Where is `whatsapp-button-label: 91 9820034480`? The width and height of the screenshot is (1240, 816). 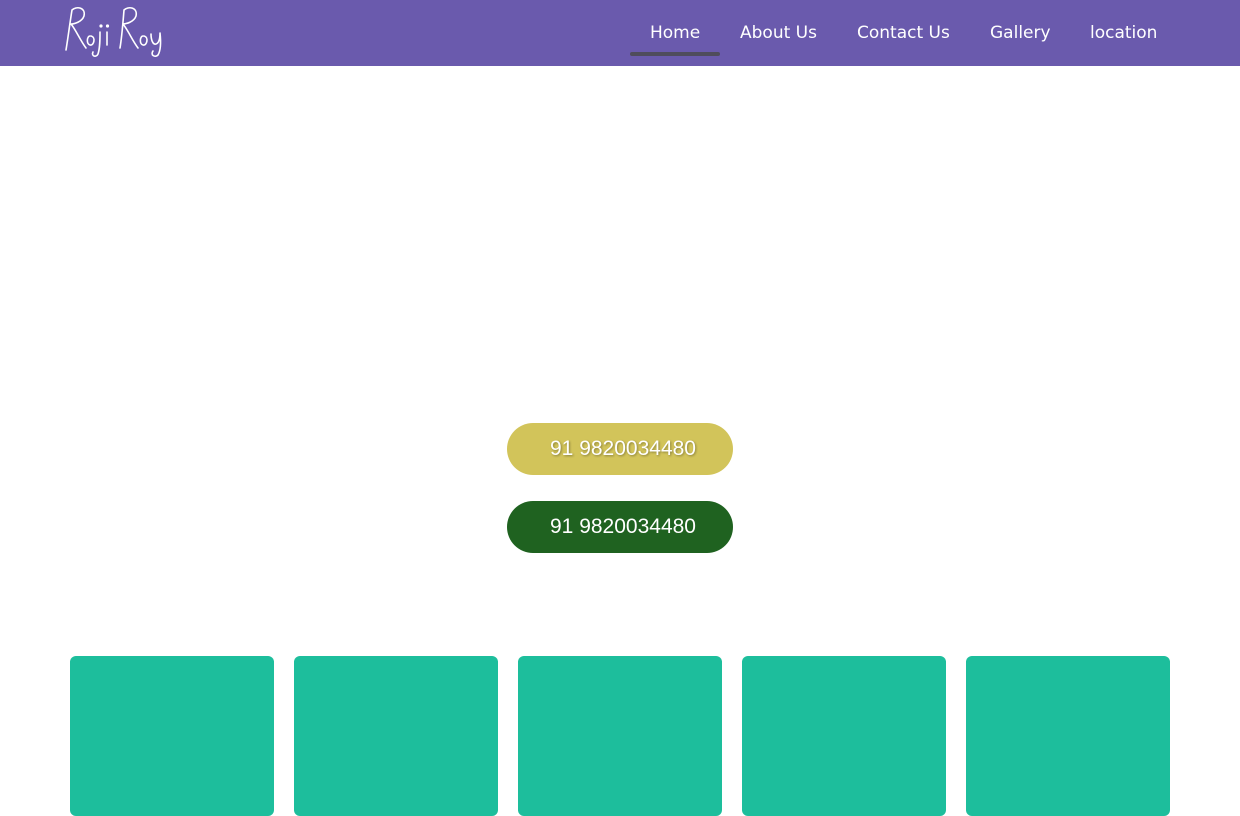 whatsapp-button-label: 91 9820034480 is located at coordinates (623, 526).